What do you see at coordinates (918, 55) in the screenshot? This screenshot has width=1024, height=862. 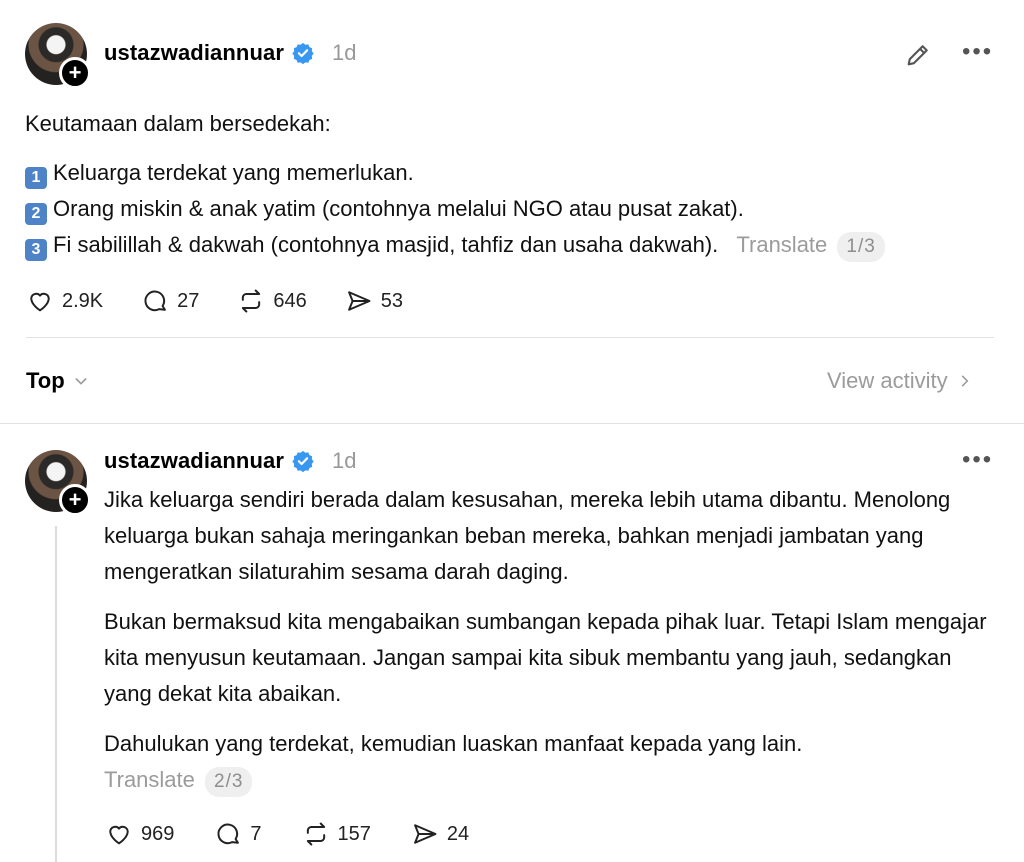 I see `edit-pencil-icon` at bounding box center [918, 55].